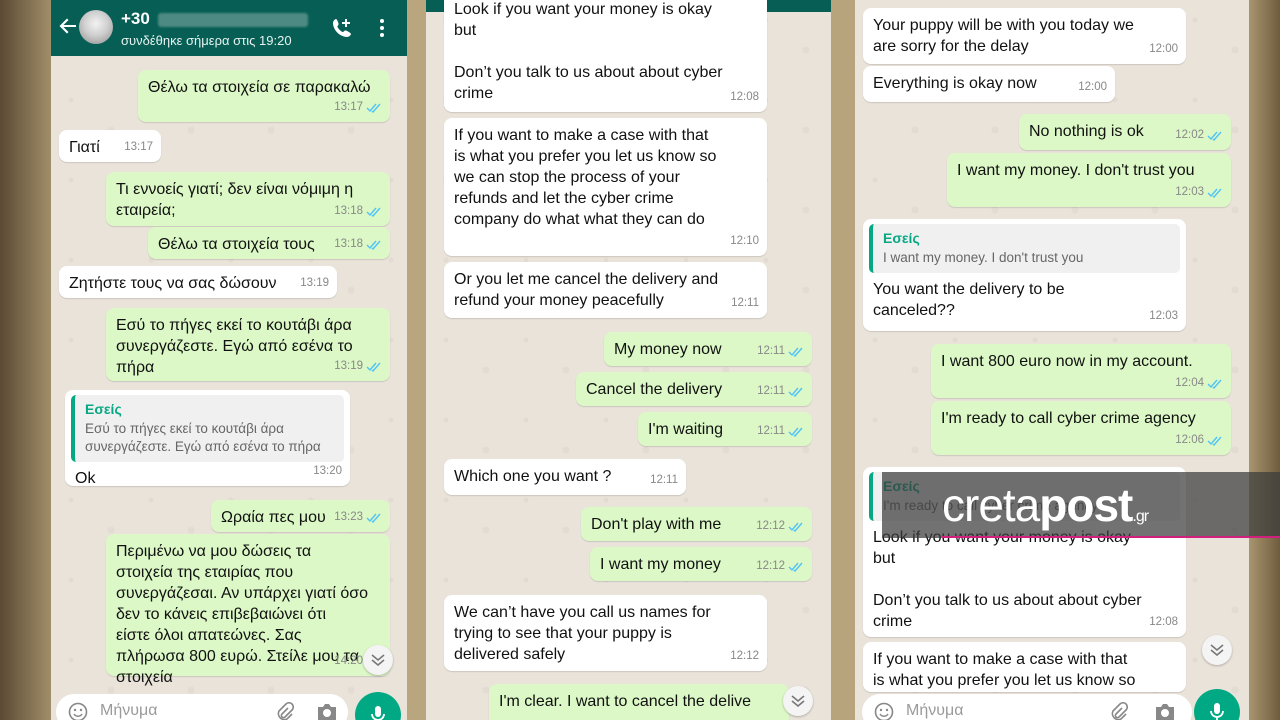  Describe the element at coordinates (232, 19) in the screenshot. I see `redacted-number` at that location.